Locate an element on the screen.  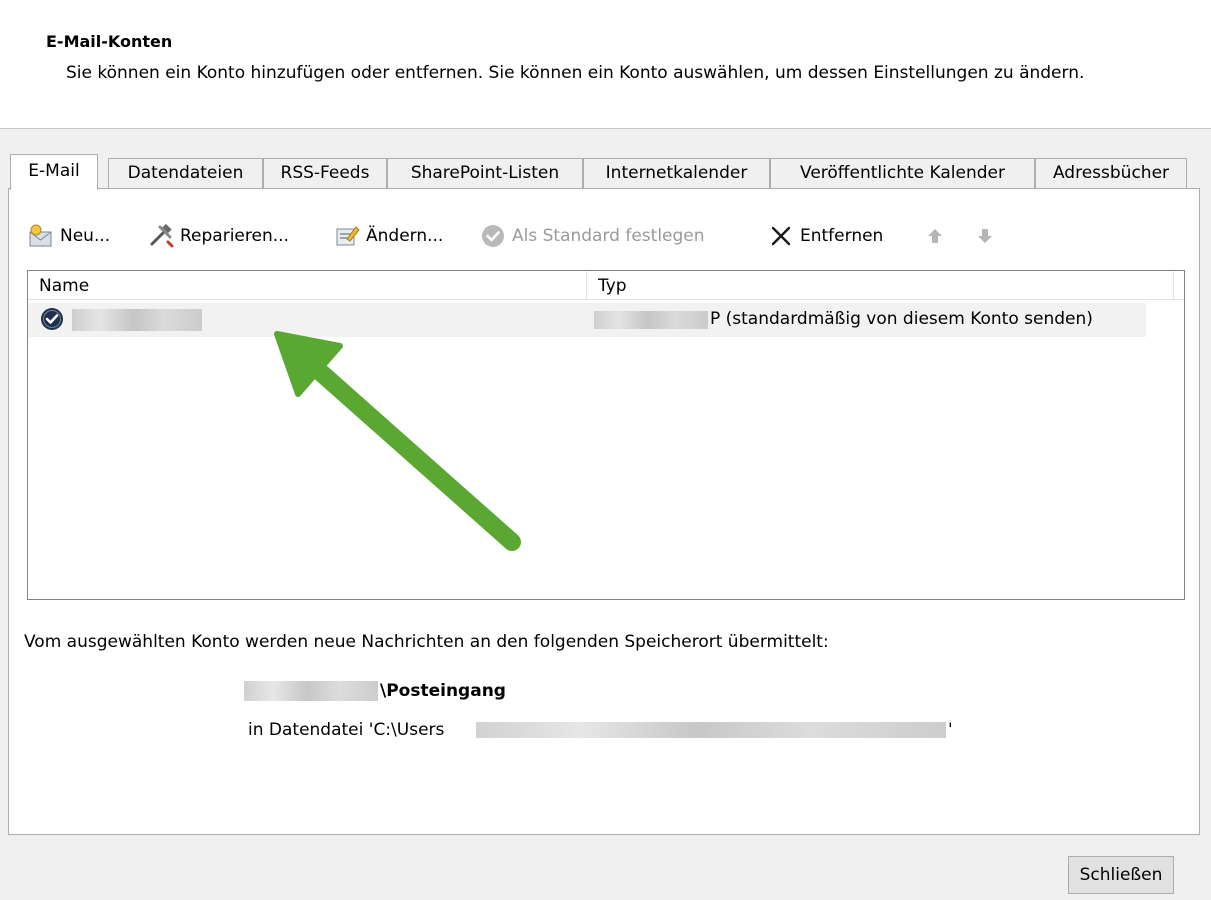
close-button: Schließen is located at coordinates (1121, 875).